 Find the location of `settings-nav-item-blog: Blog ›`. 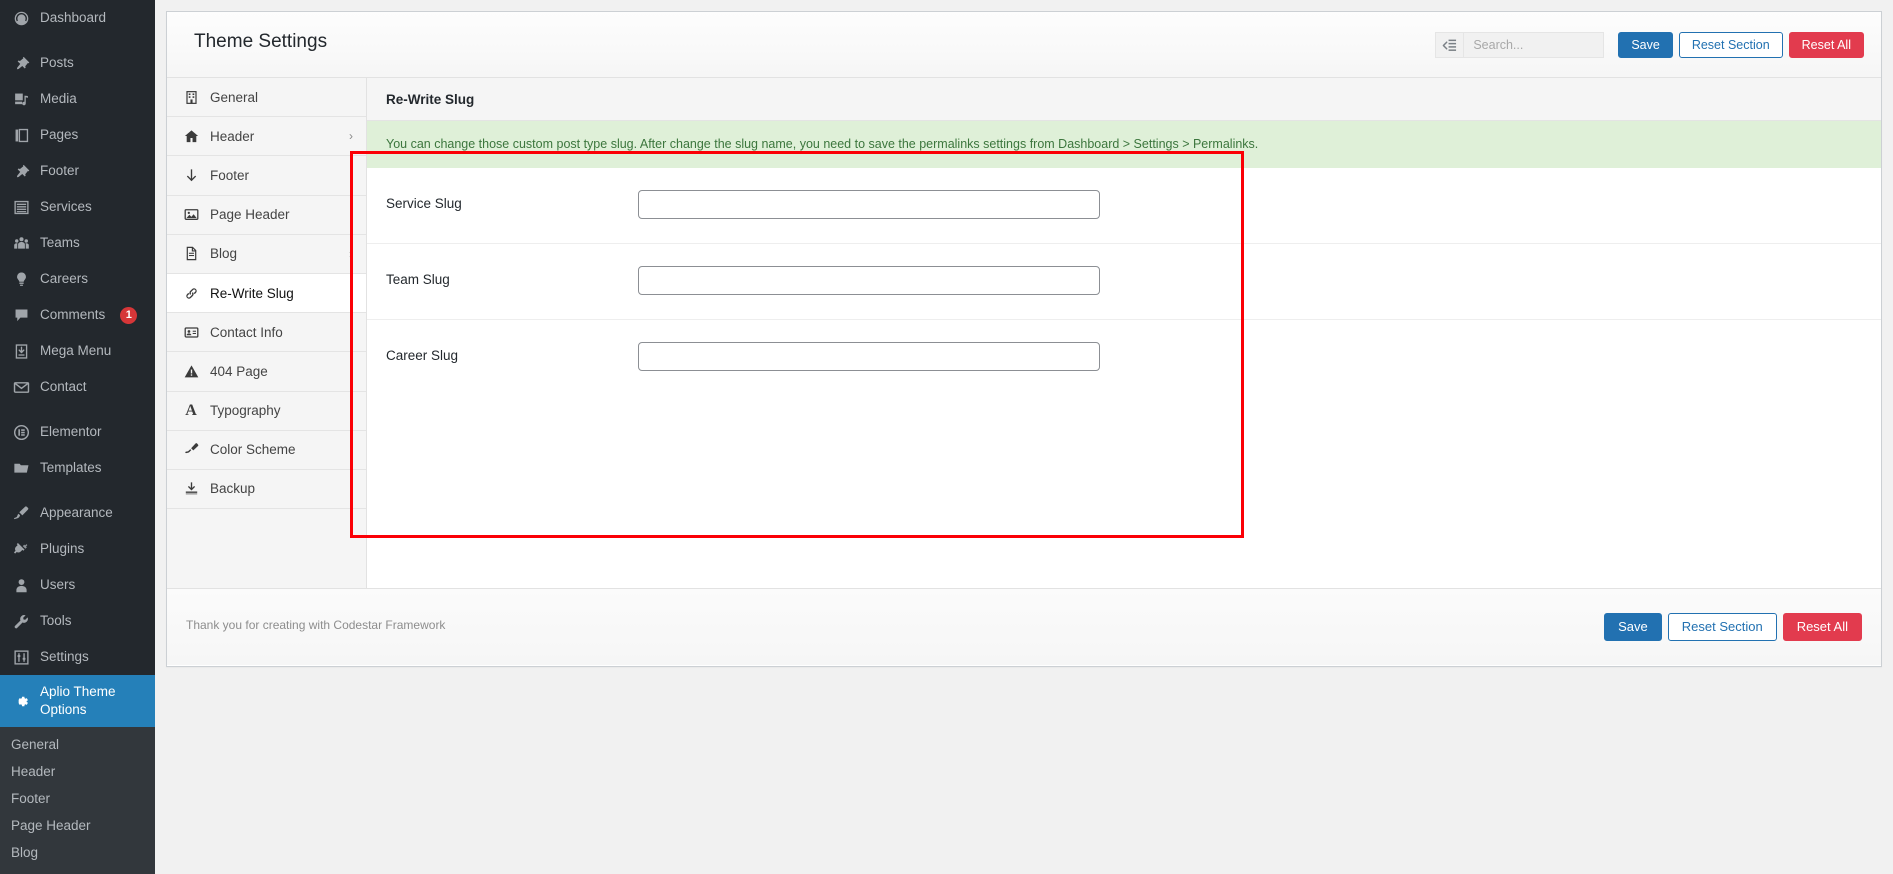

settings-nav-item-blog: Blog › is located at coordinates (266, 254).